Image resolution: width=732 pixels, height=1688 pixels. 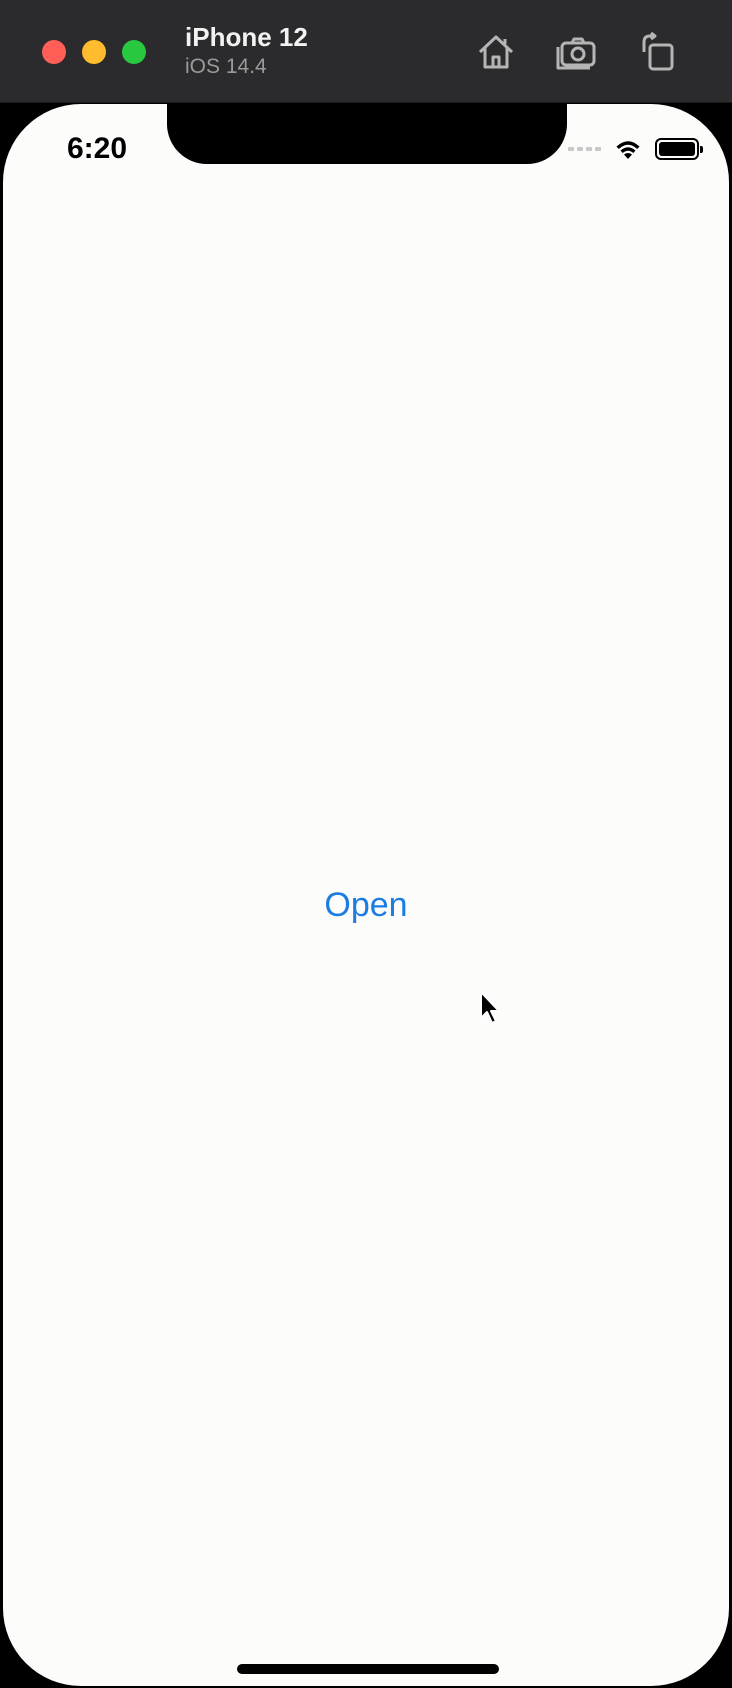 What do you see at coordinates (54, 52) in the screenshot?
I see `close-window-button` at bounding box center [54, 52].